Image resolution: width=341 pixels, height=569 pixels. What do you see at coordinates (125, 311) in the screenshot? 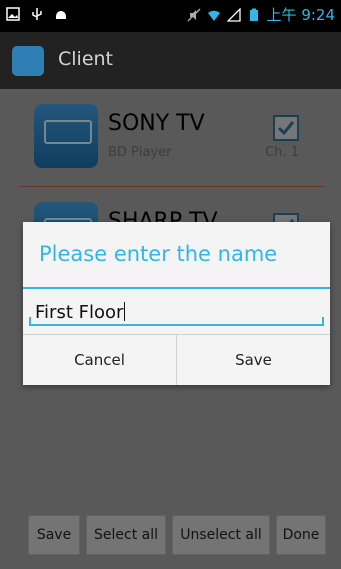
I see `text-caret` at bounding box center [125, 311].